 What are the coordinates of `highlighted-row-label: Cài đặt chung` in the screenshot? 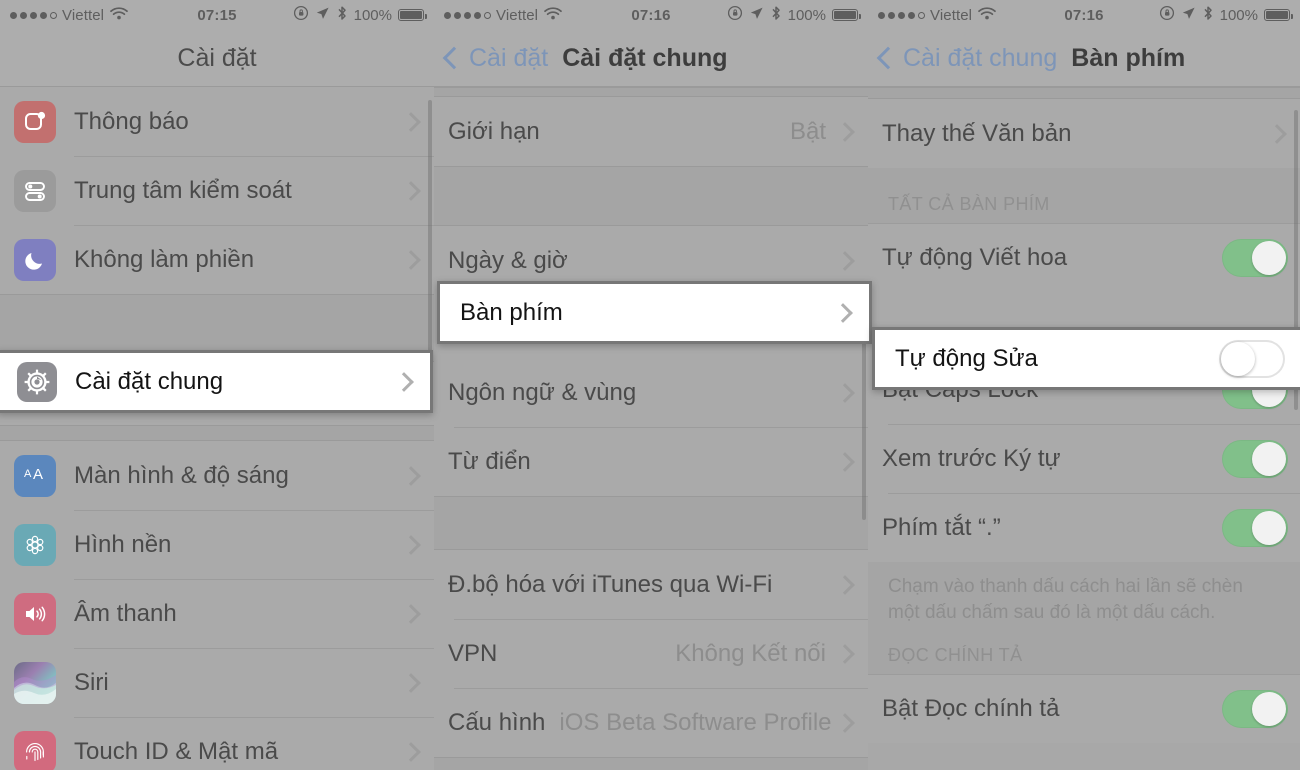 It's located at (149, 381).